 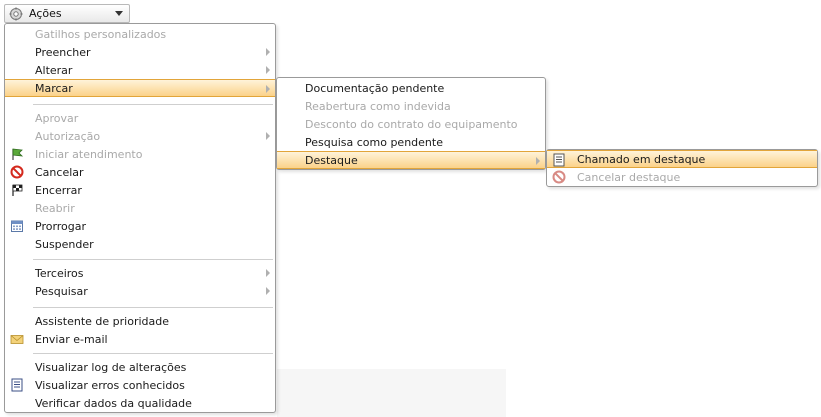 I want to click on menu-item-label: Reabrir, so click(x=55, y=208).